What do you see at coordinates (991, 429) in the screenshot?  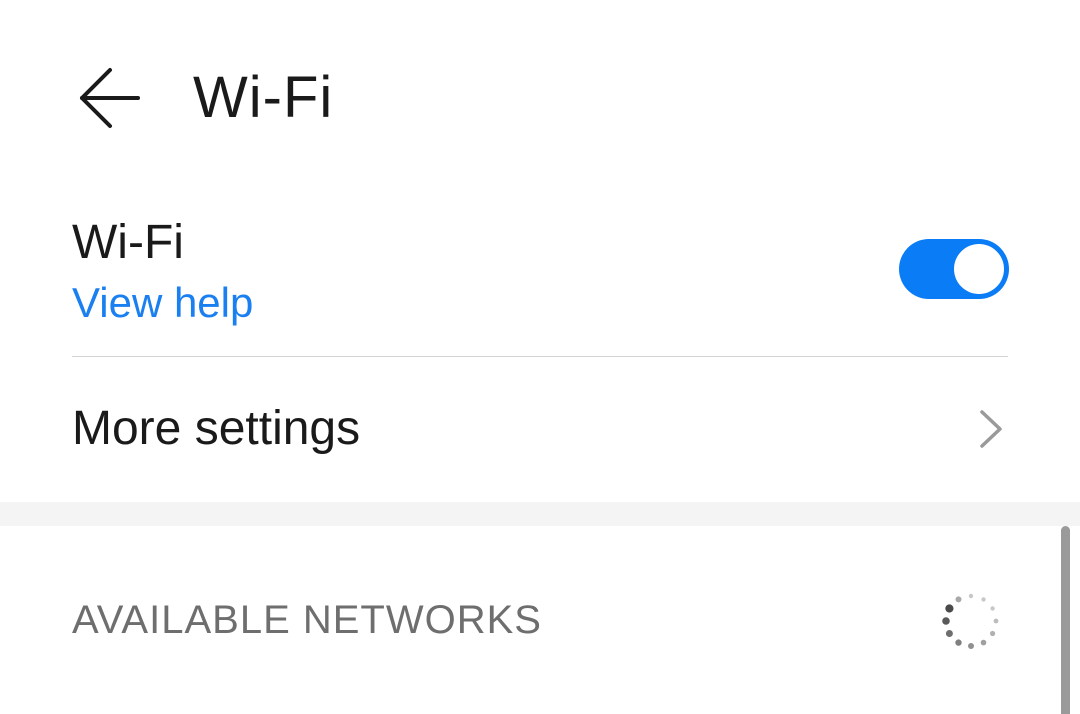 I see `chevron-right-icon` at bounding box center [991, 429].